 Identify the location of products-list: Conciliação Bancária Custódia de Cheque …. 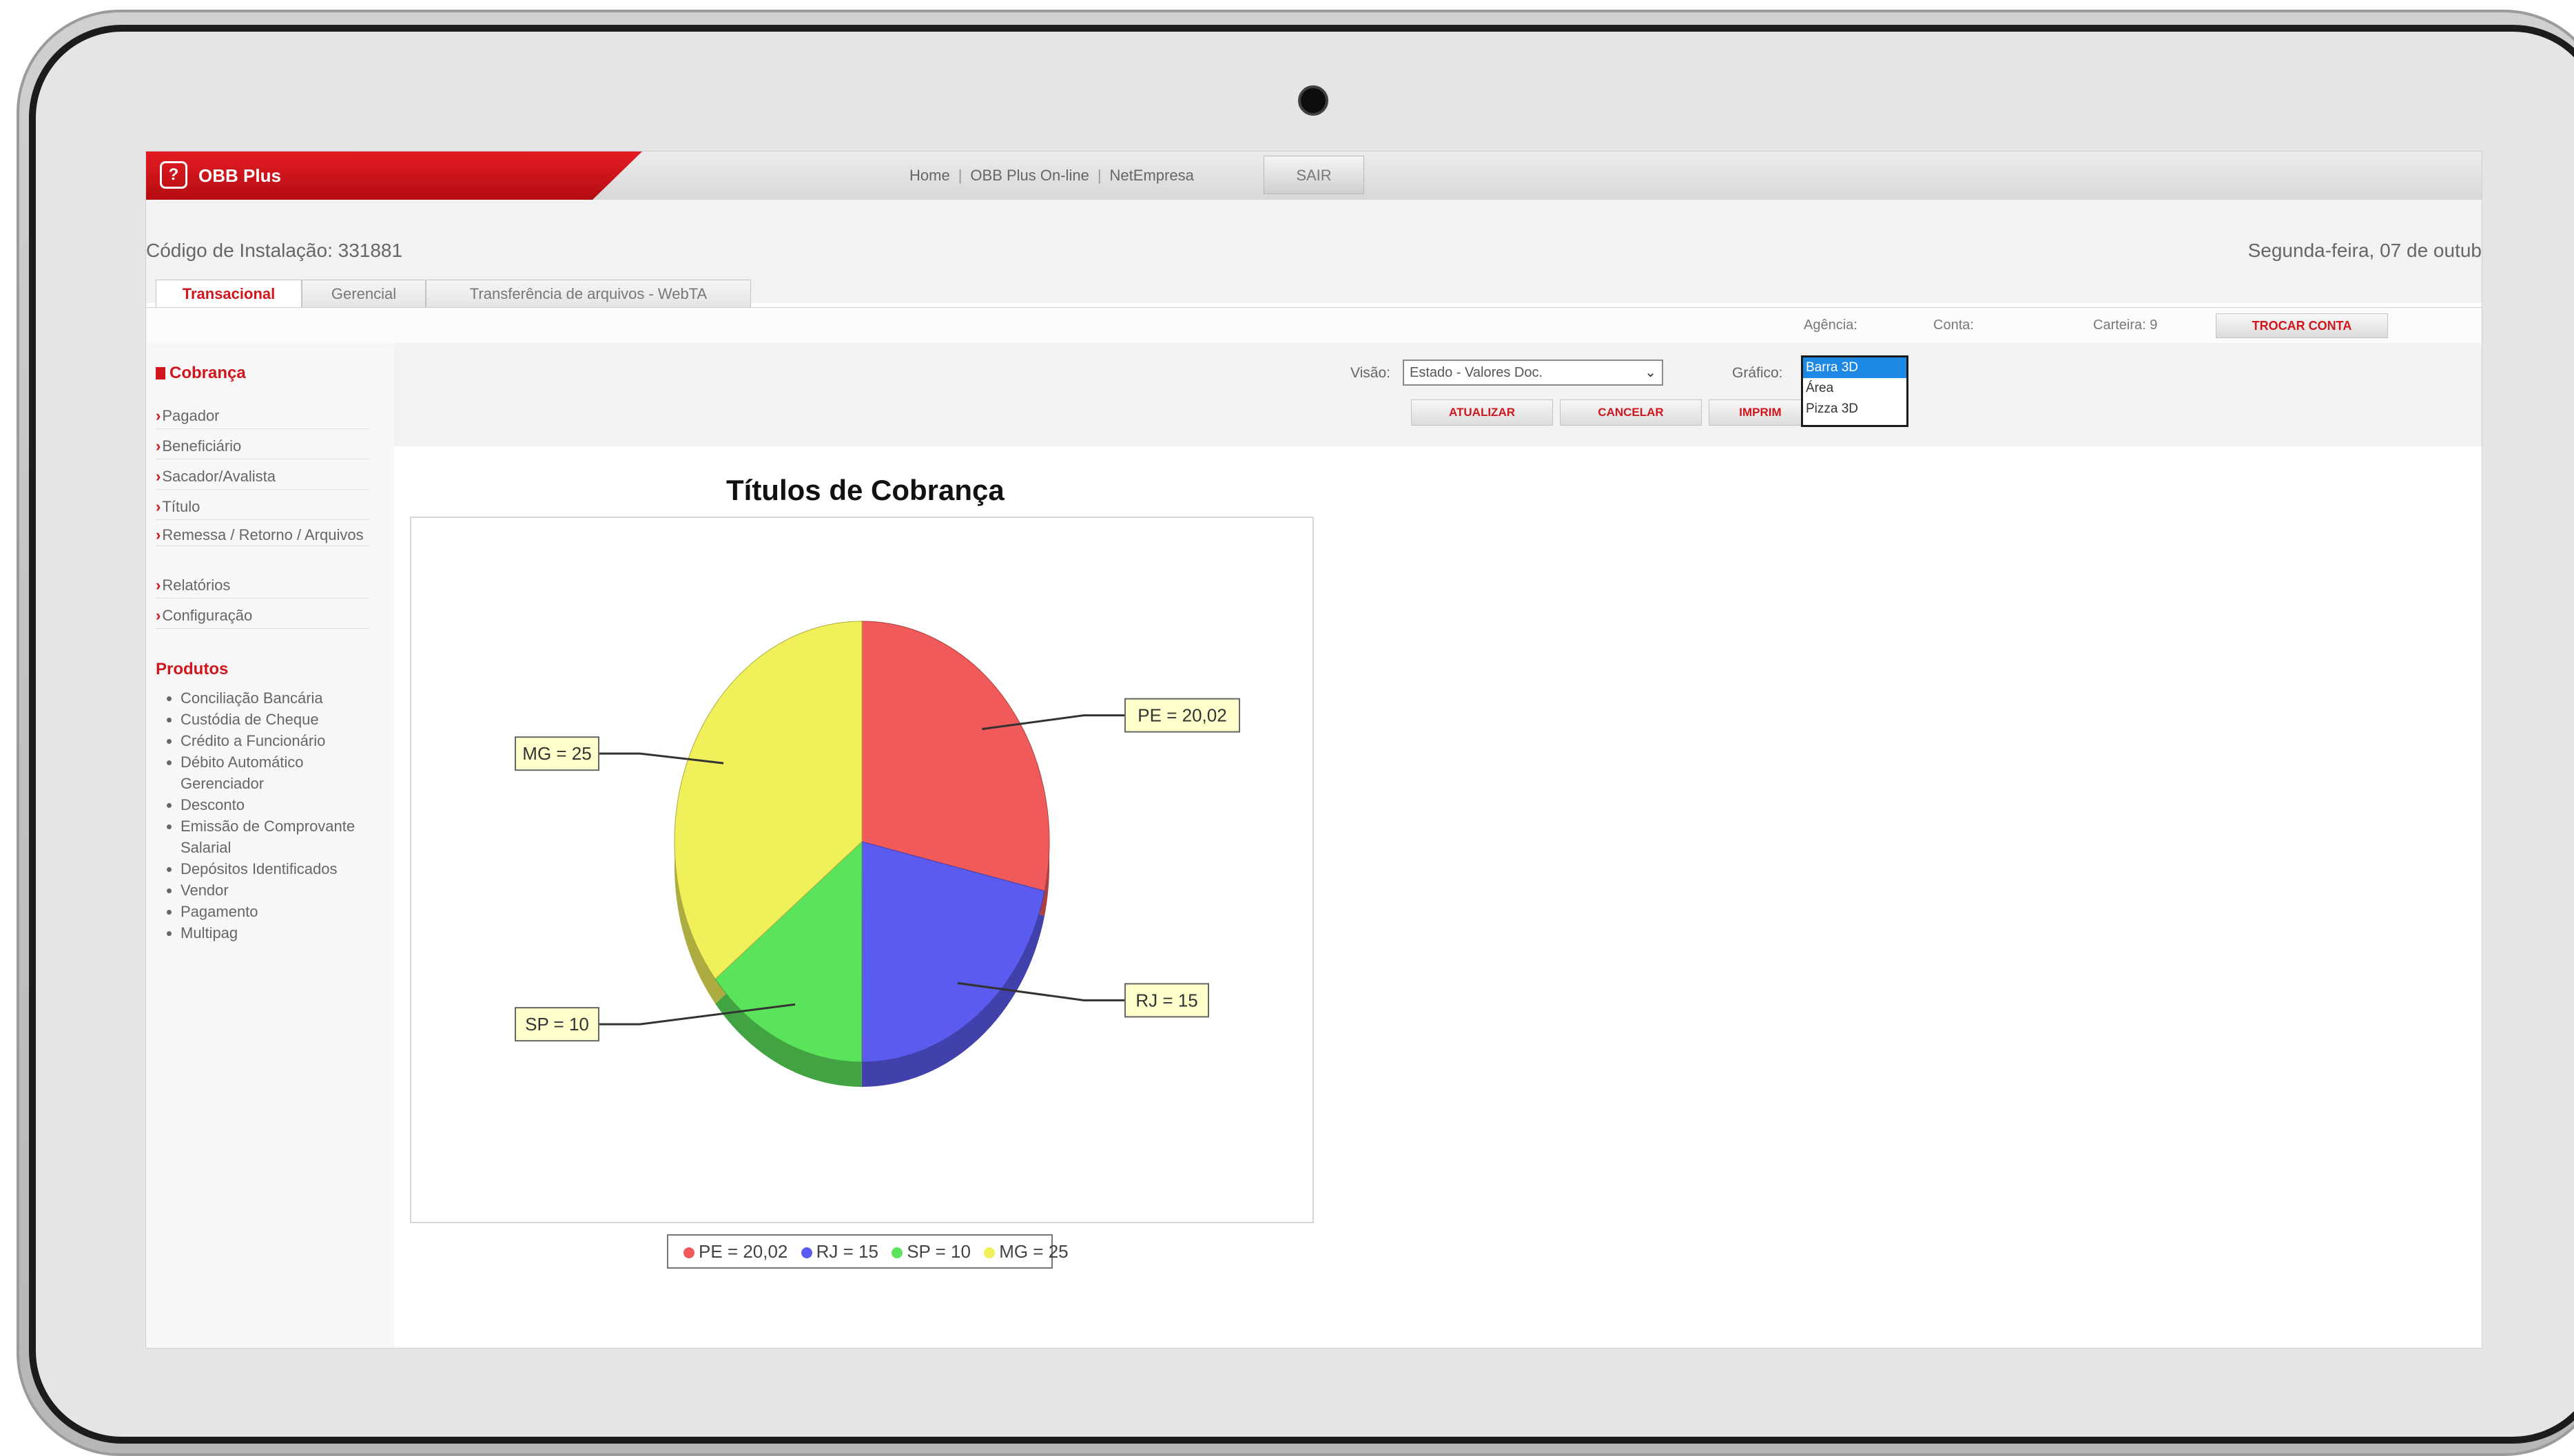
(264, 815).